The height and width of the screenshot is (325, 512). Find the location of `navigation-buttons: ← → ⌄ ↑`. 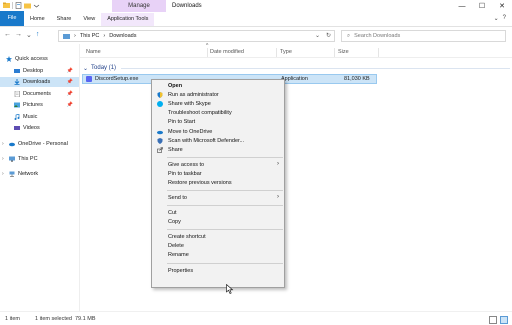

navigation-buttons: ← → ⌄ ↑ is located at coordinates (21, 35).